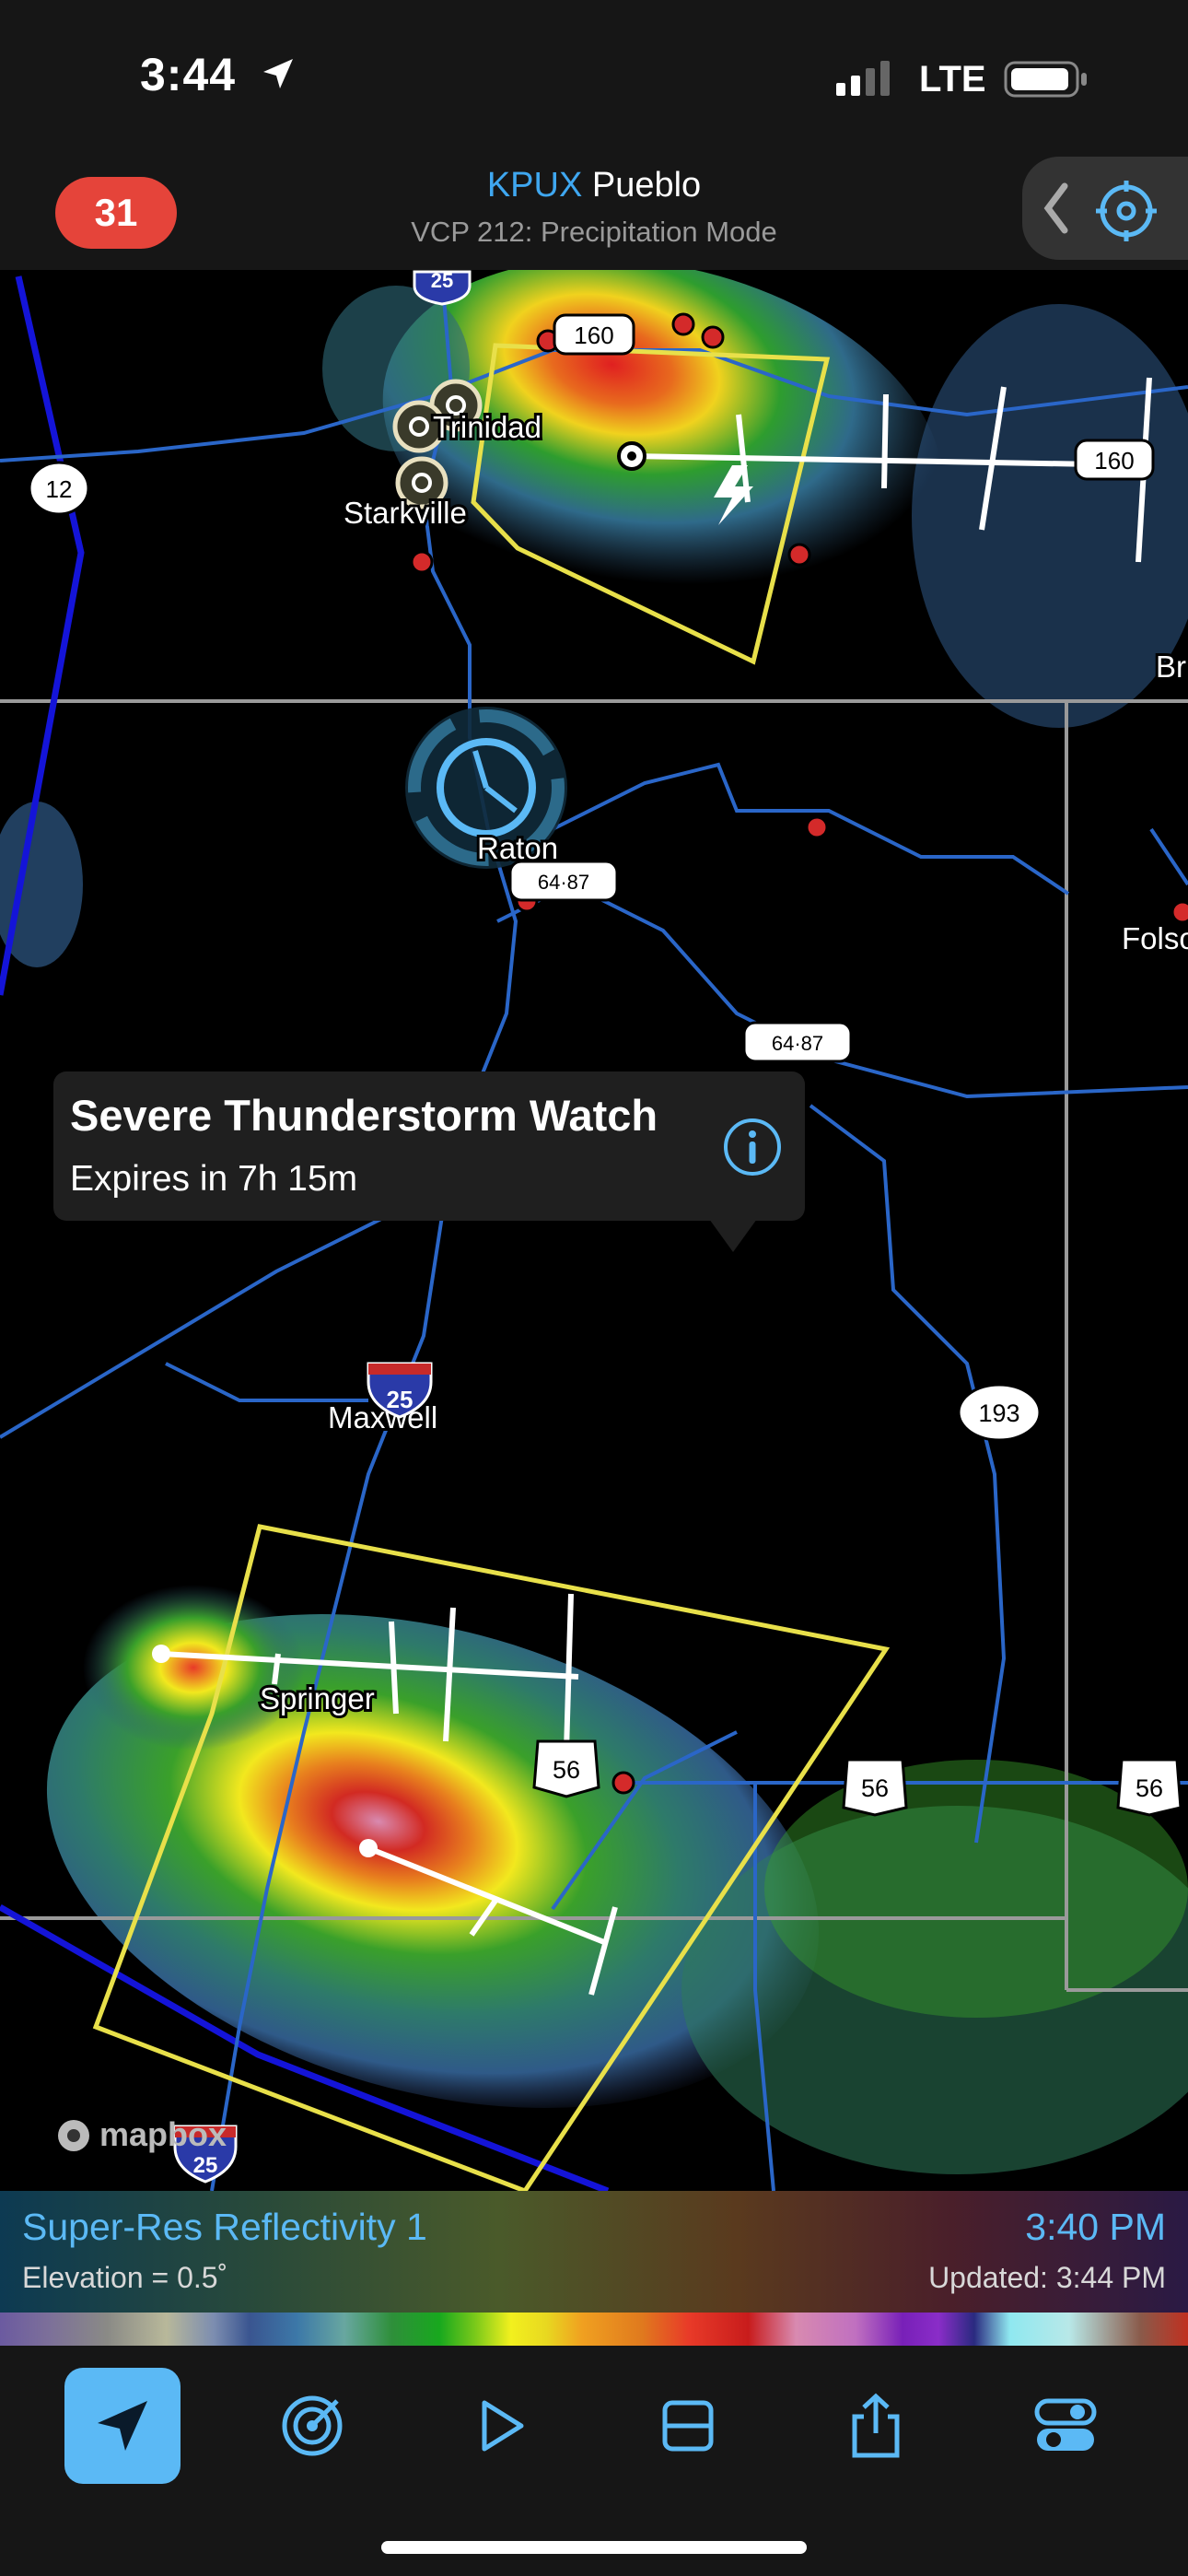  I want to click on label-raton: Raton, so click(517, 848).